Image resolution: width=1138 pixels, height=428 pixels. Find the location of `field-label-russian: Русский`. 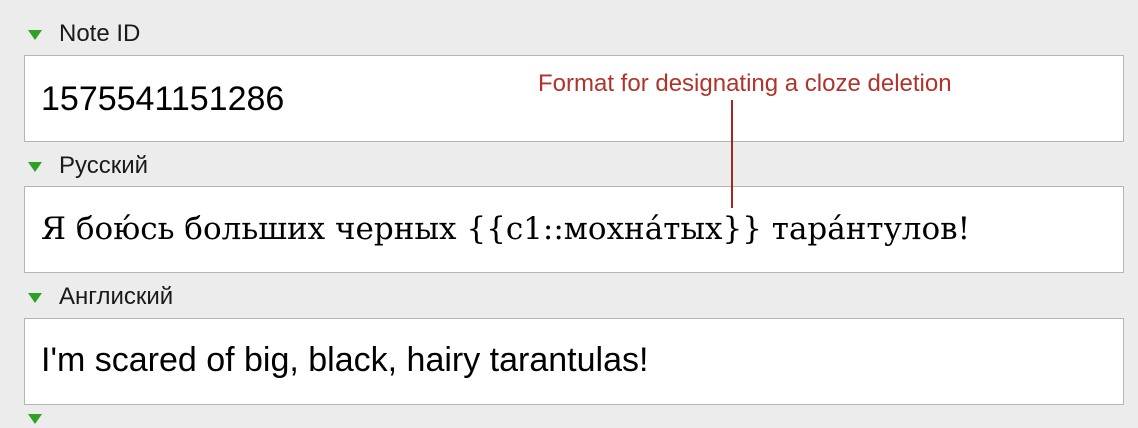

field-label-russian: Русский is located at coordinates (88, 166).